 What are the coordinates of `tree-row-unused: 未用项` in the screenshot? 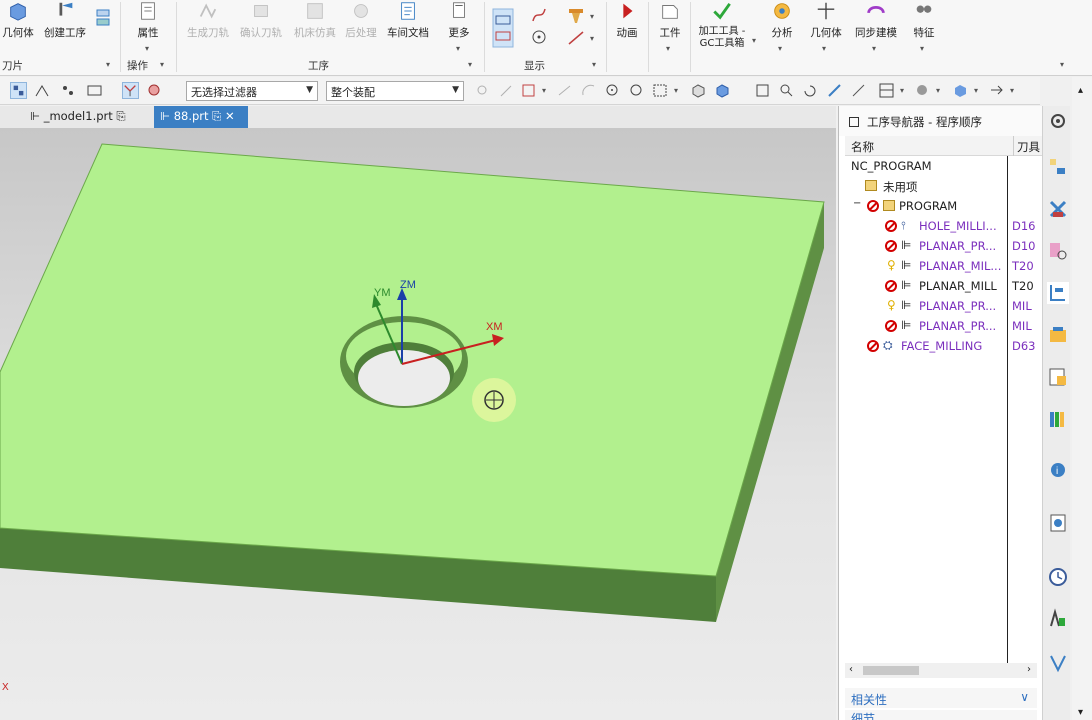 It's located at (944, 186).